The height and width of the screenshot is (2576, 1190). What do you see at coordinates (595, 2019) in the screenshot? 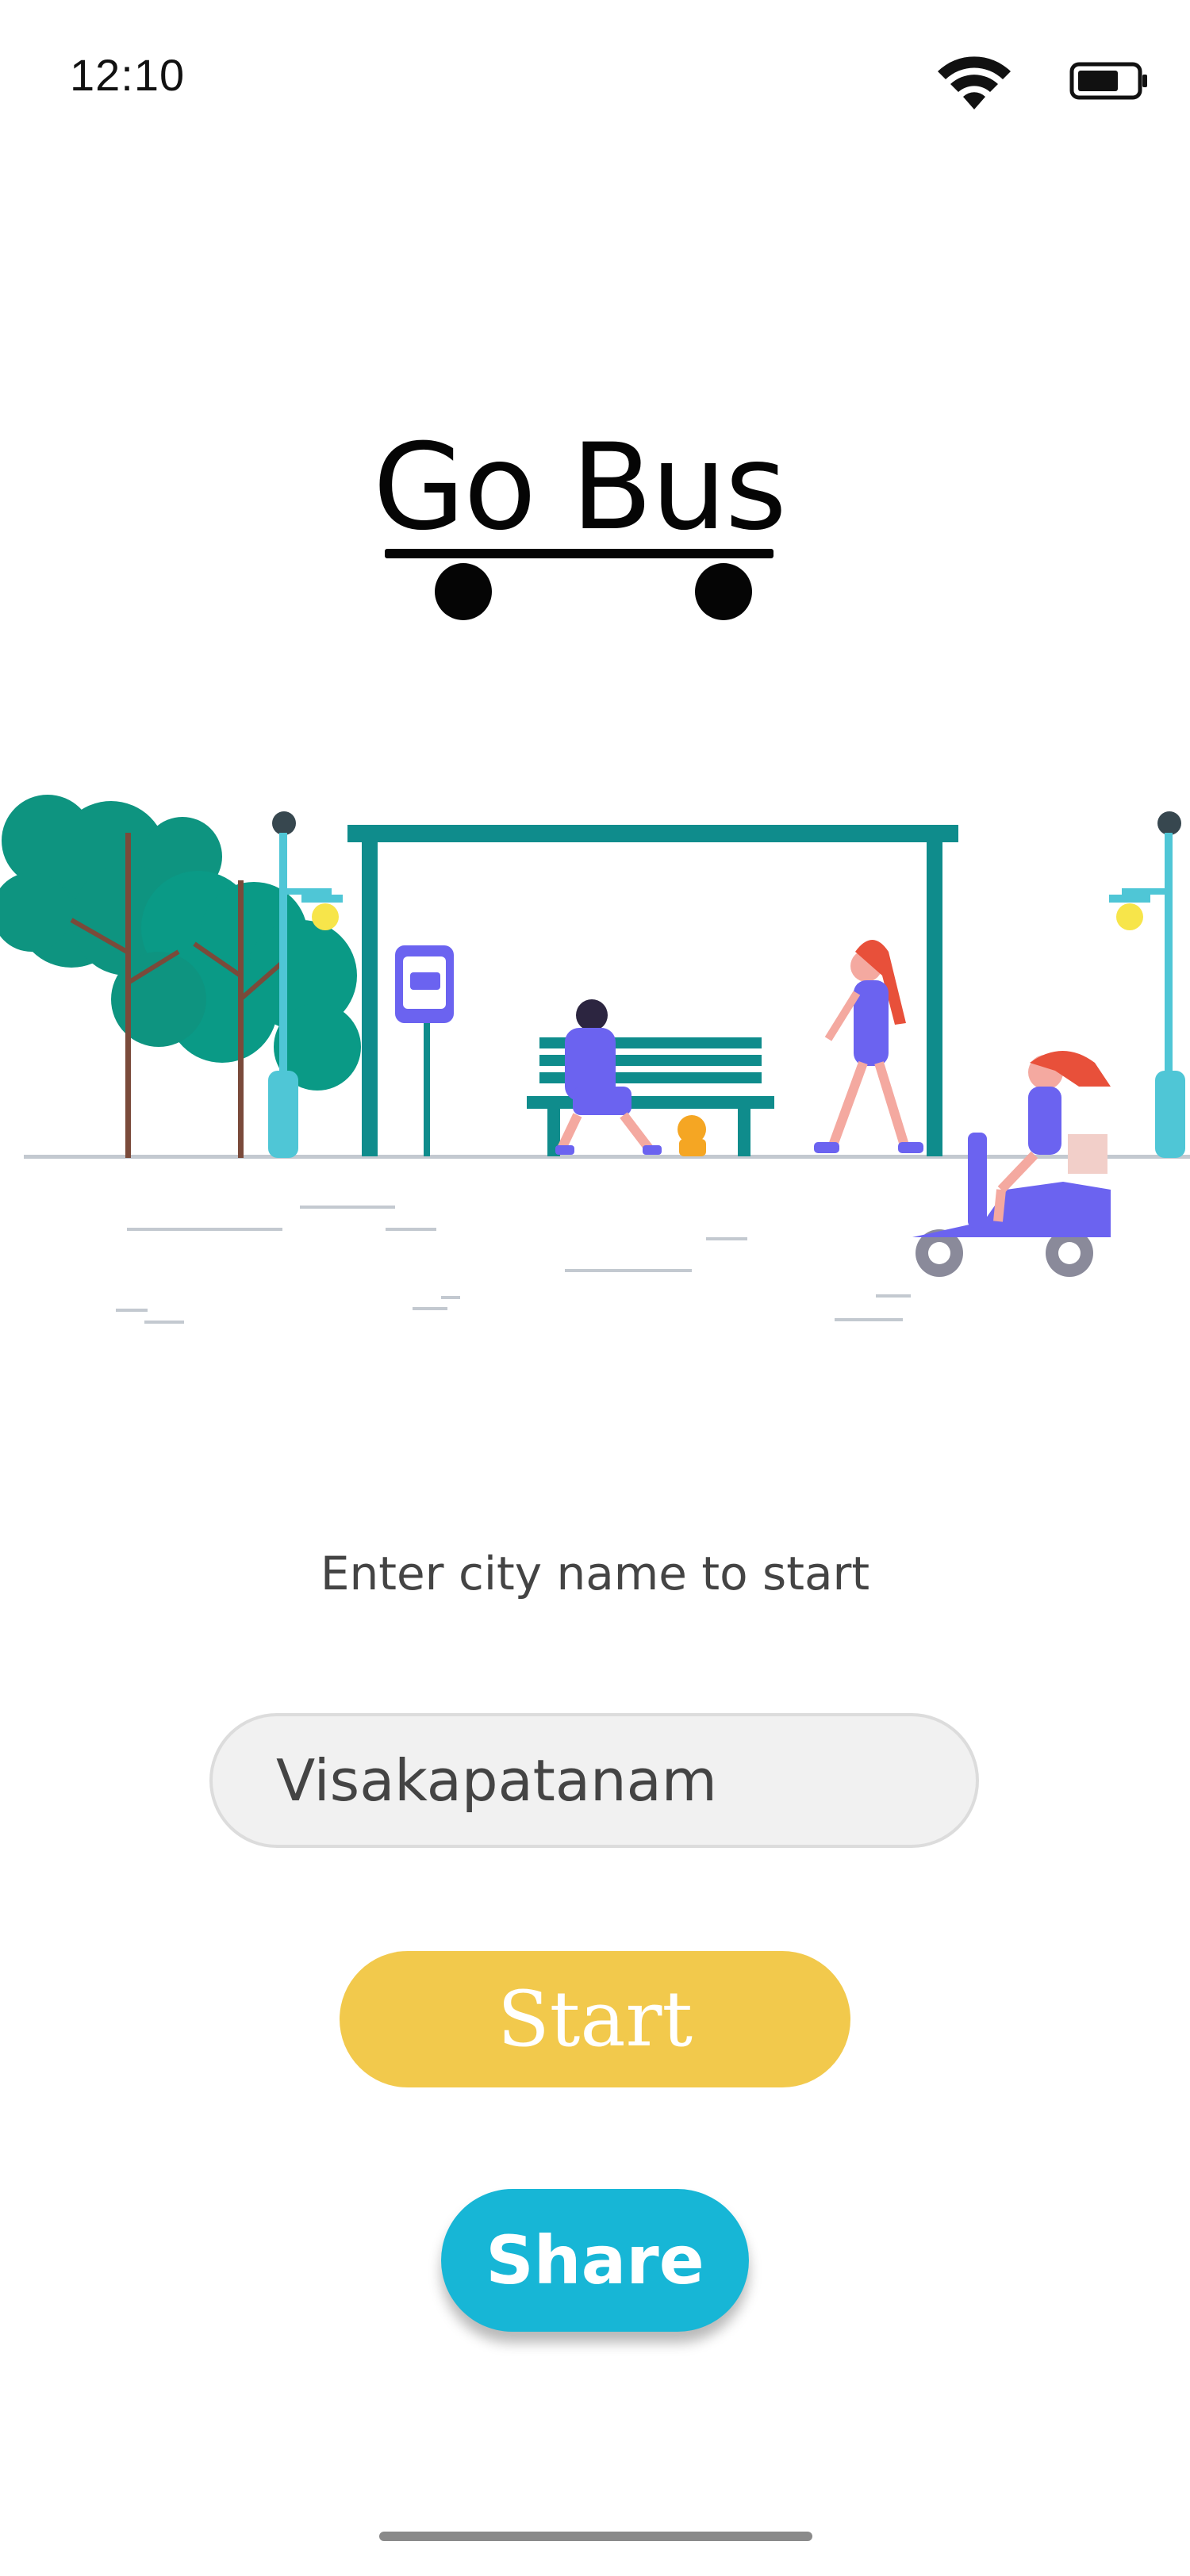
I see `start-button: Start` at bounding box center [595, 2019].